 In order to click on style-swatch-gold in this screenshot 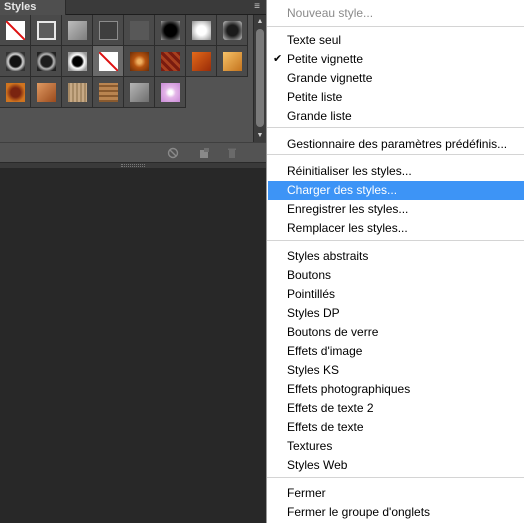, I will do `click(232, 61)`.